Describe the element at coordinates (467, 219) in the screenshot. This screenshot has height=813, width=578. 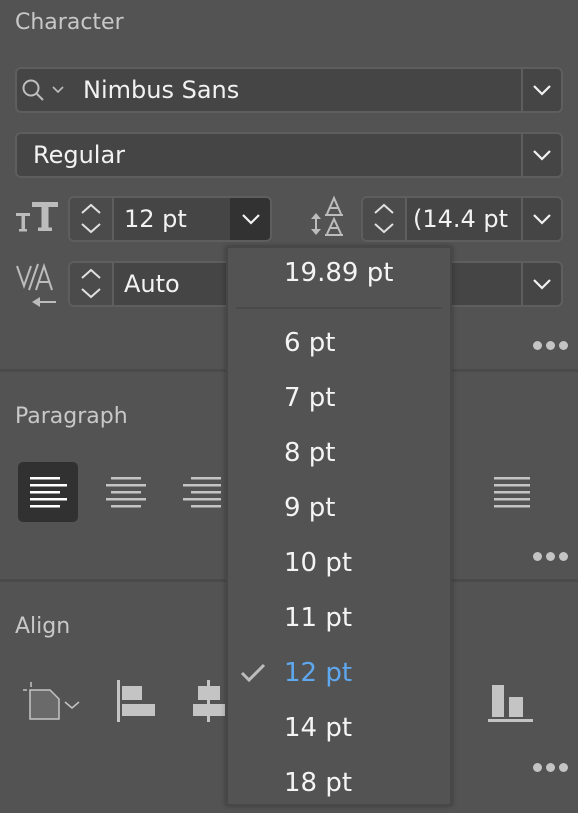
I see `leading-value: (14.4 pt` at that location.